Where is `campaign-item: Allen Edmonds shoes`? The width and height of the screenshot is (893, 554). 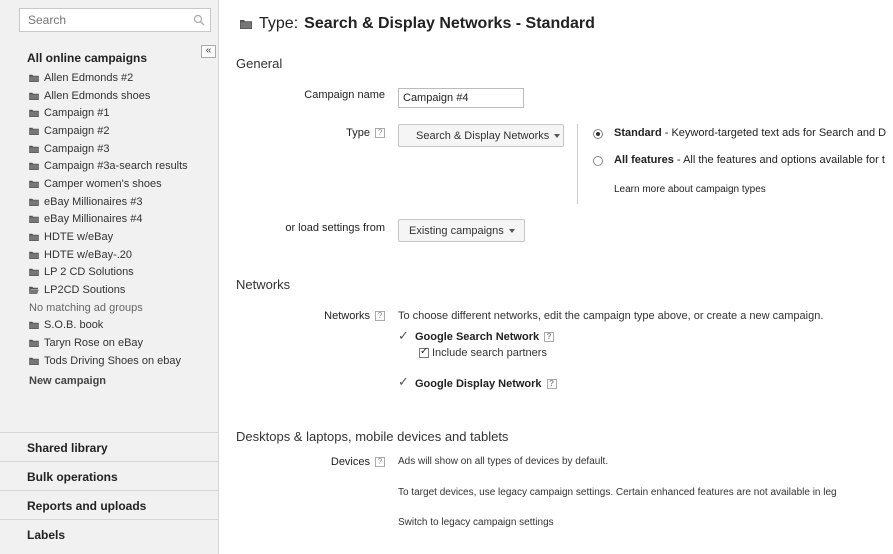
campaign-item: Allen Edmonds shoes is located at coordinates (119, 96).